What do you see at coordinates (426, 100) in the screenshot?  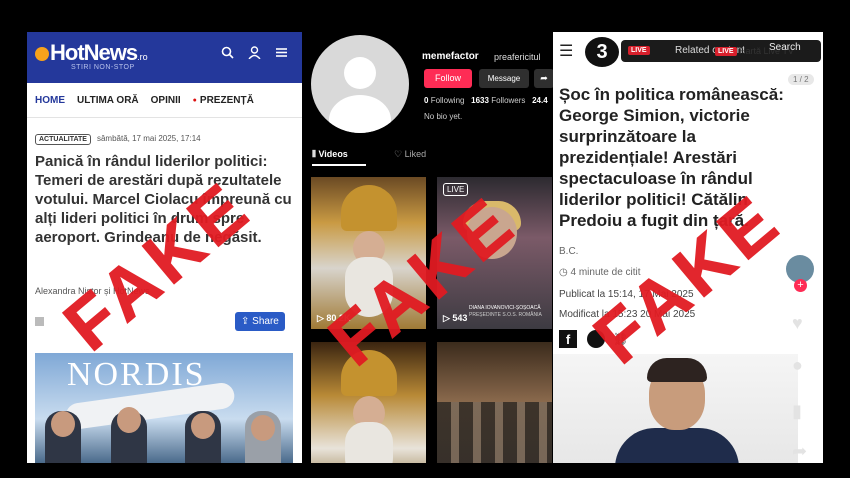 I see `following-count: 0` at bounding box center [426, 100].